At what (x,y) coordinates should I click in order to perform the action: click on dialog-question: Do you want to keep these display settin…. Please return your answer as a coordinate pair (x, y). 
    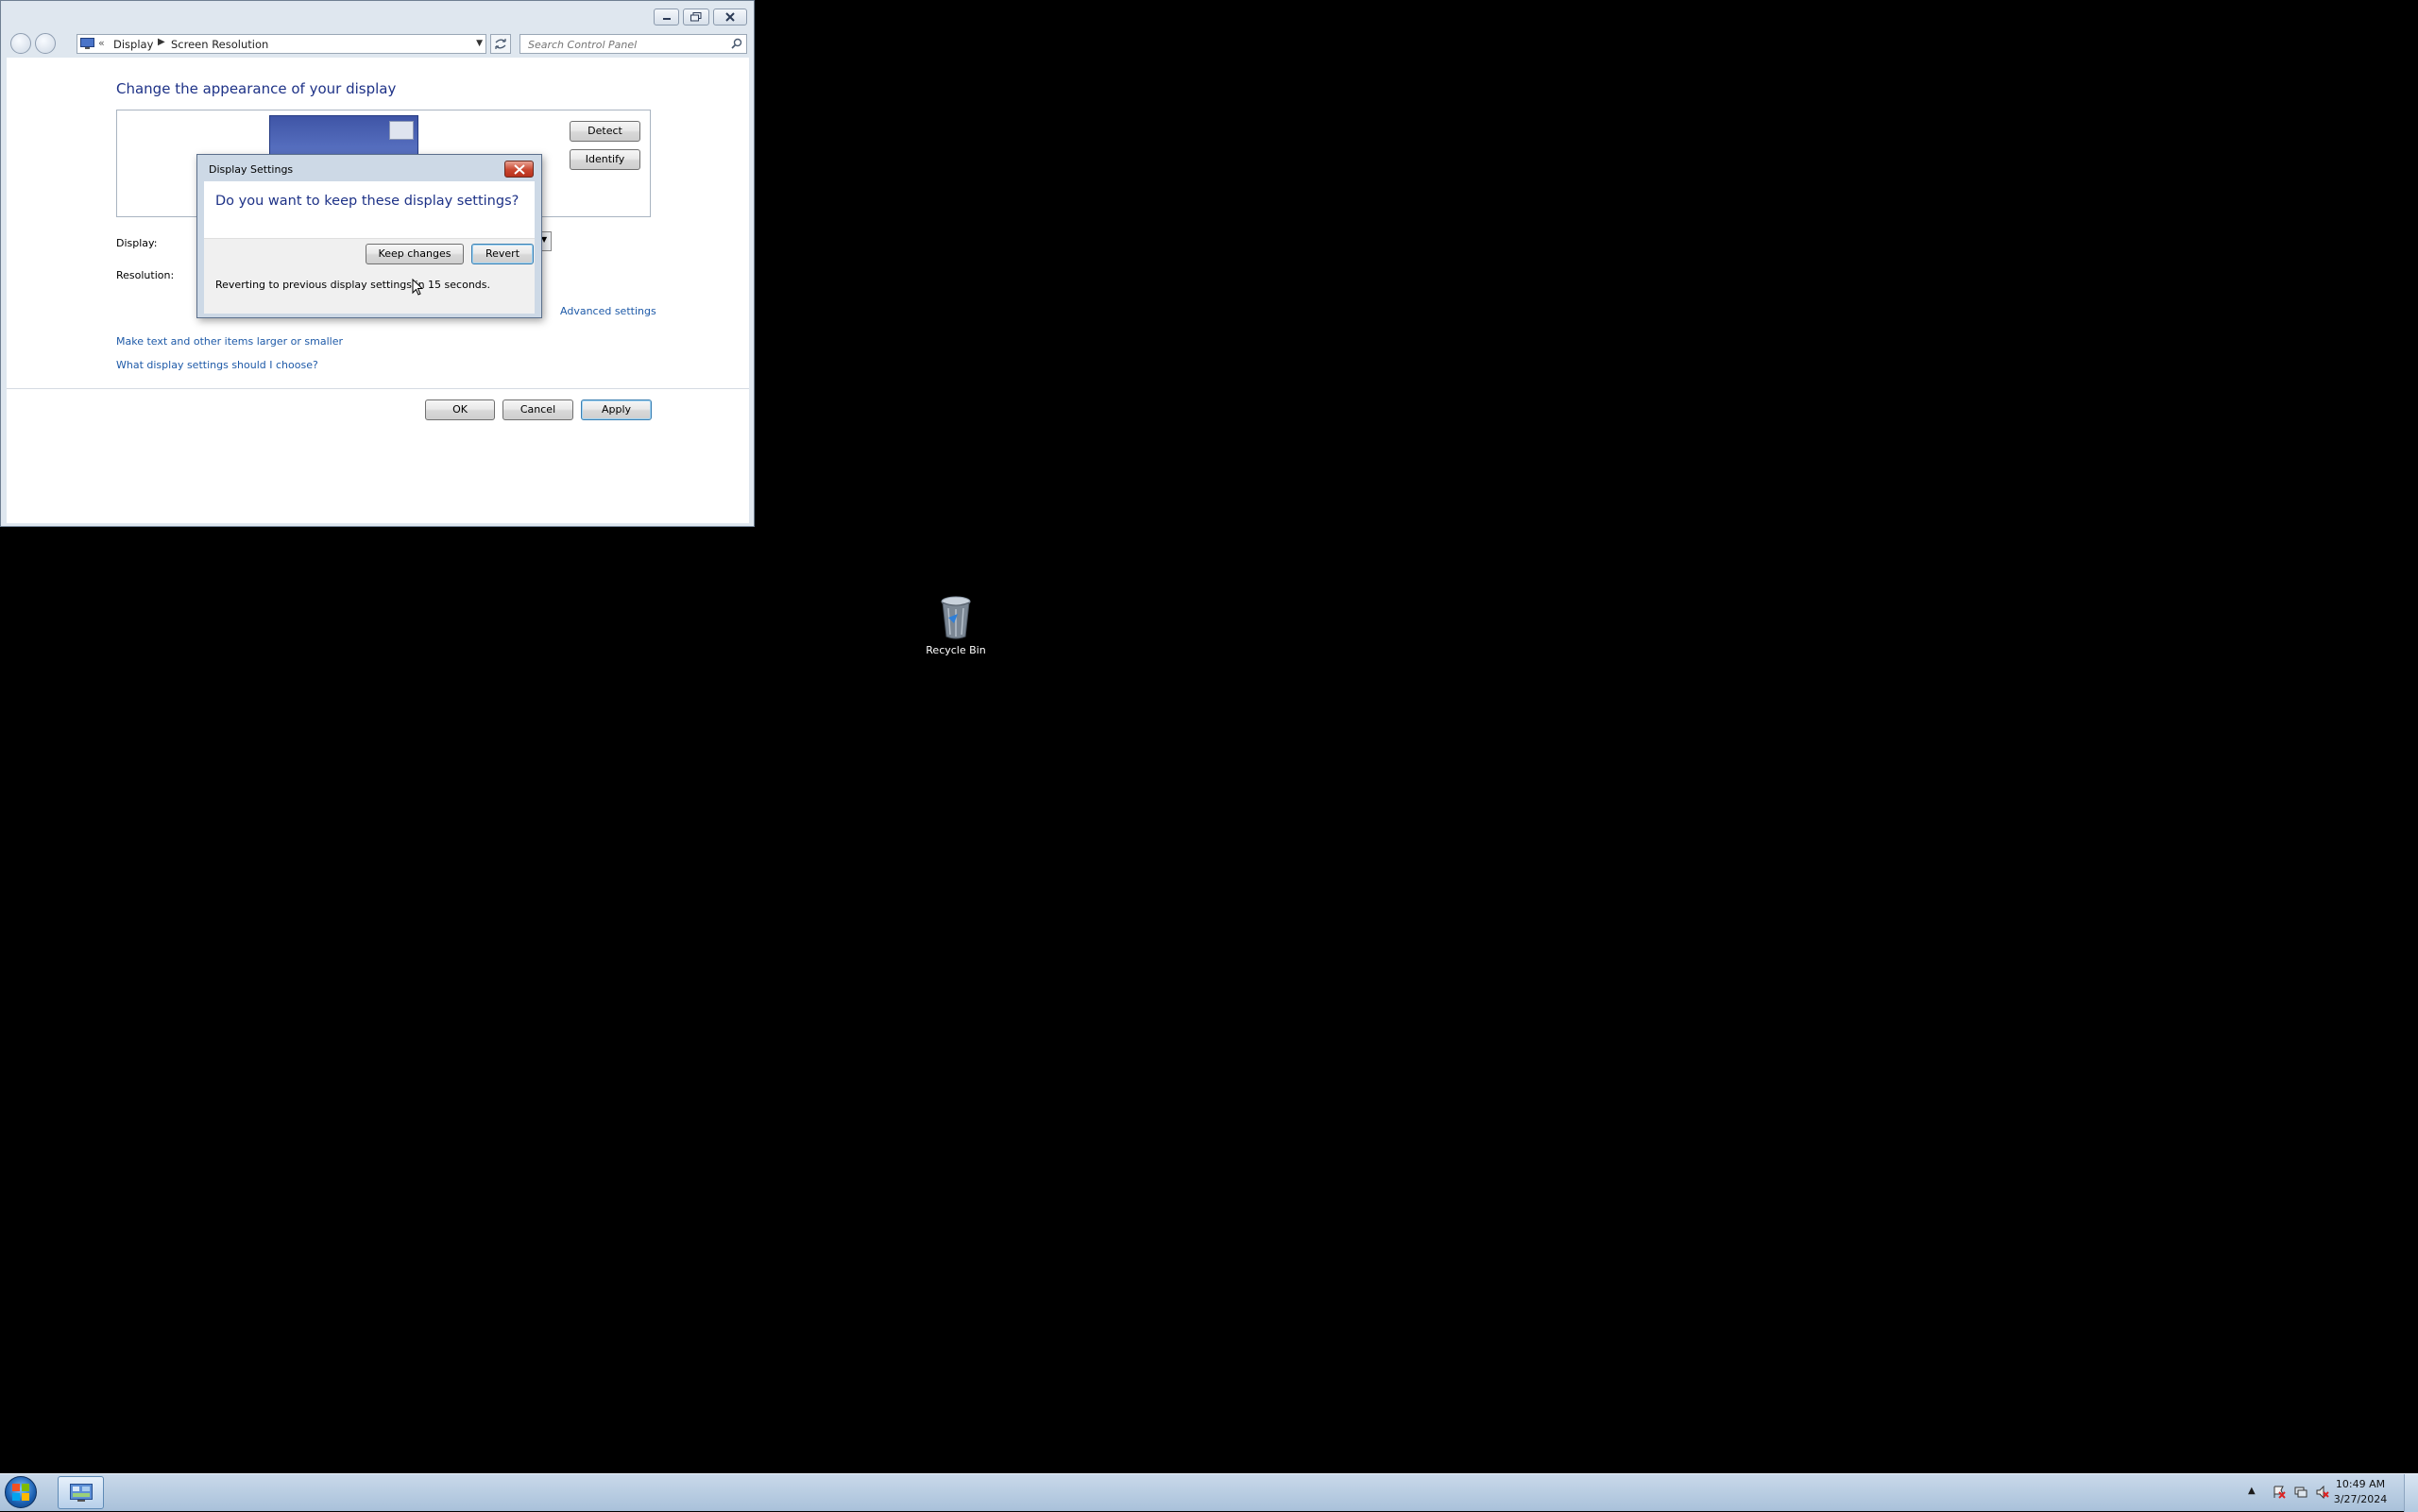
    Looking at the image, I should click on (367, 201).